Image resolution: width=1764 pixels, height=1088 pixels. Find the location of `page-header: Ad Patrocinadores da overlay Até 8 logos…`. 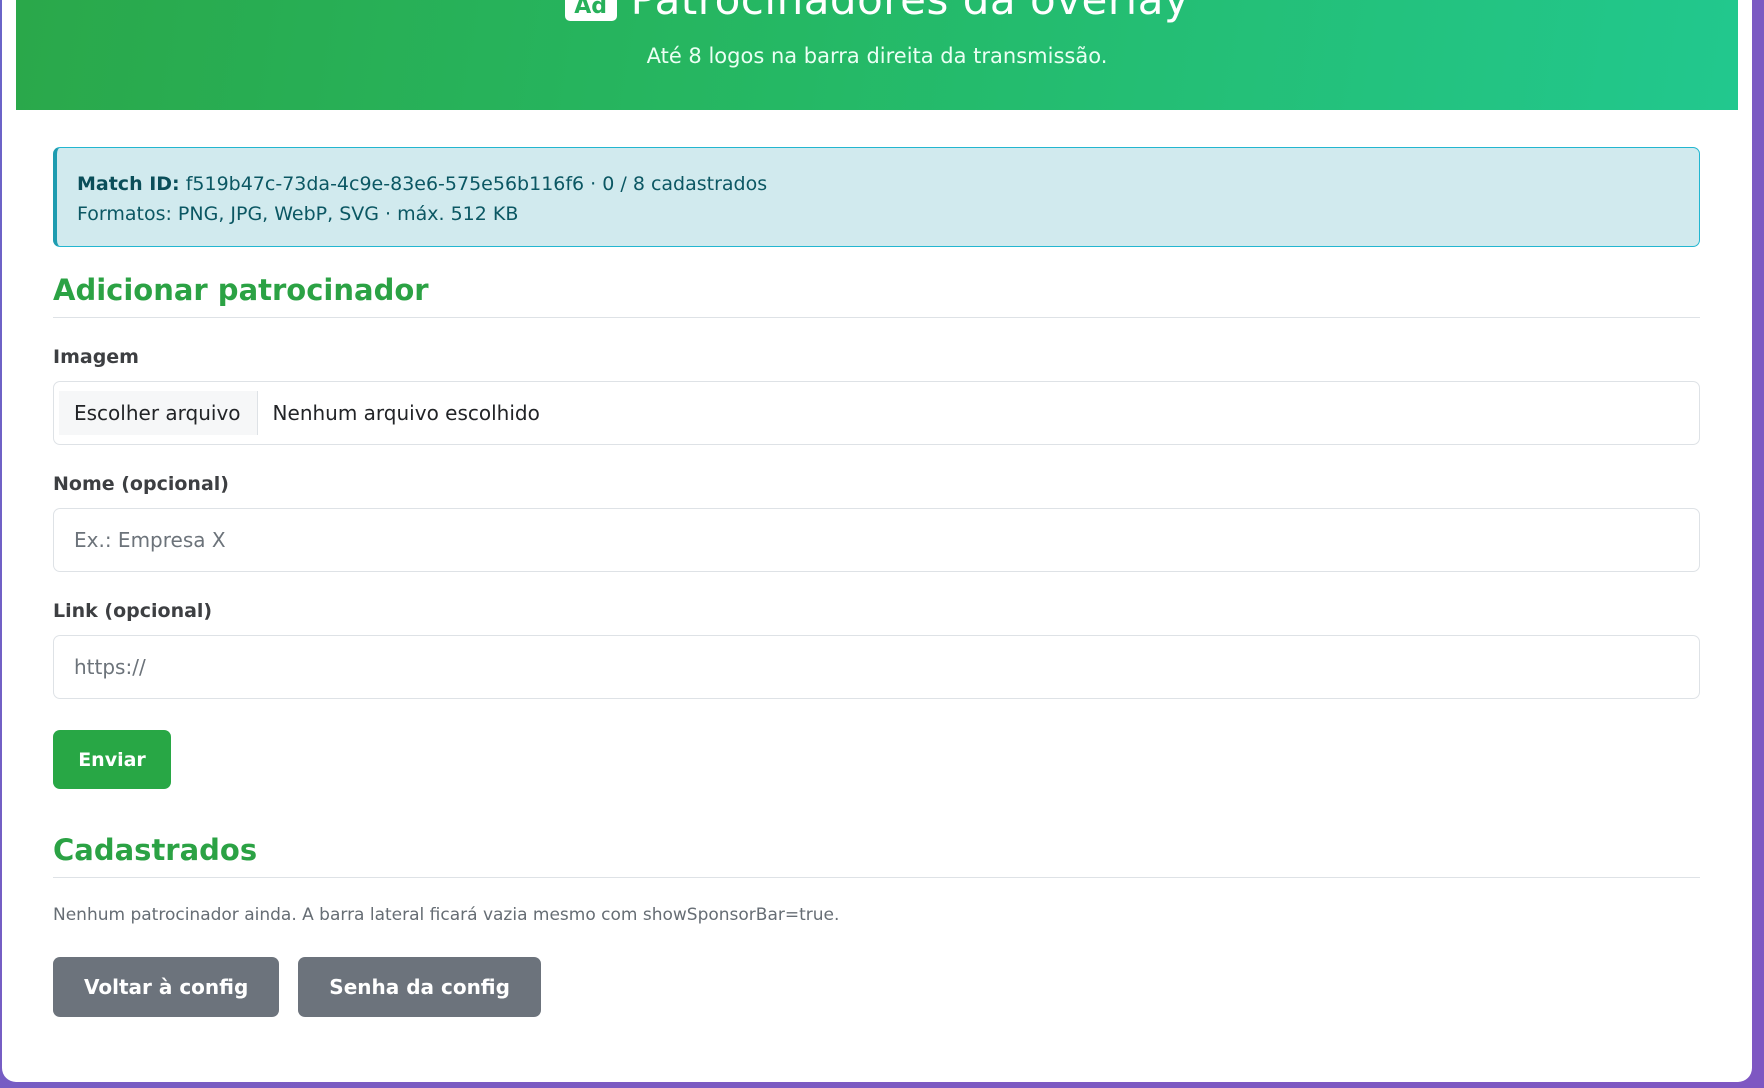

page-header: Ad Patrocinadores da overlay Até 8 logos… is located at coordinates (877, 55).